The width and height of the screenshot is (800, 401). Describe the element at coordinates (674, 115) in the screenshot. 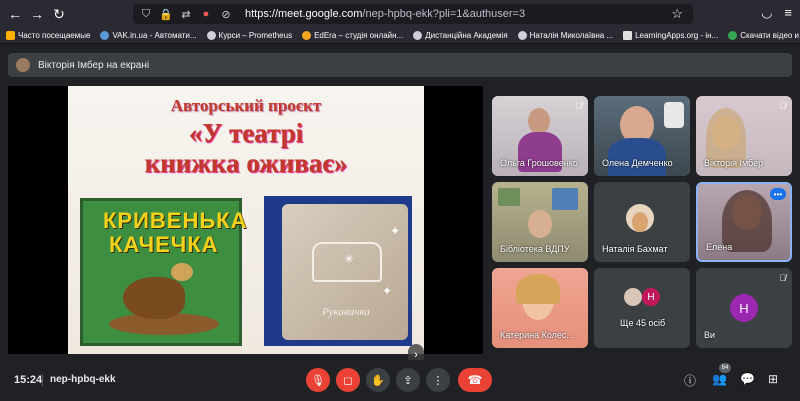

I see `emblem-shape` at that location.